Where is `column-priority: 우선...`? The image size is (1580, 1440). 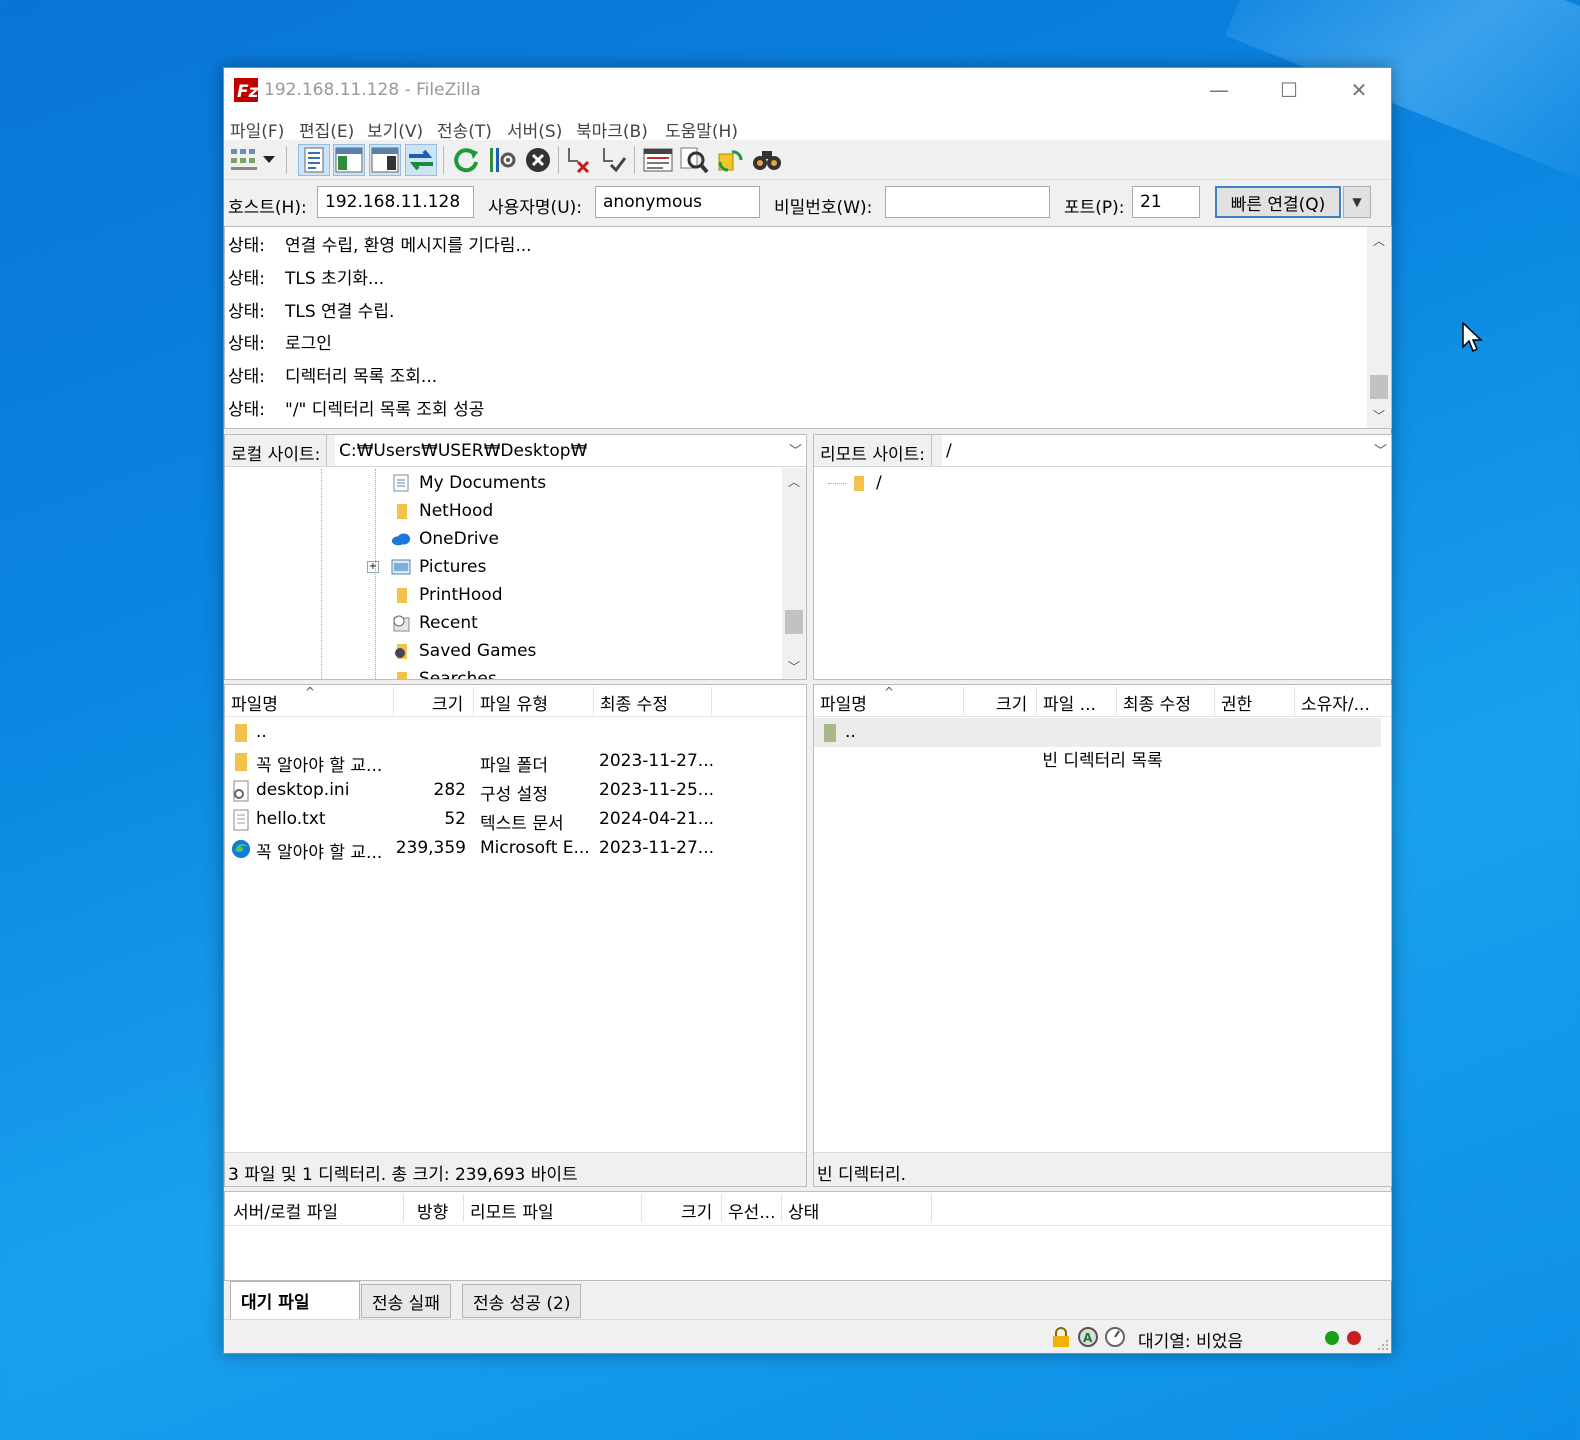
column-priority: 우선... is located at coordinates (752, 1210).